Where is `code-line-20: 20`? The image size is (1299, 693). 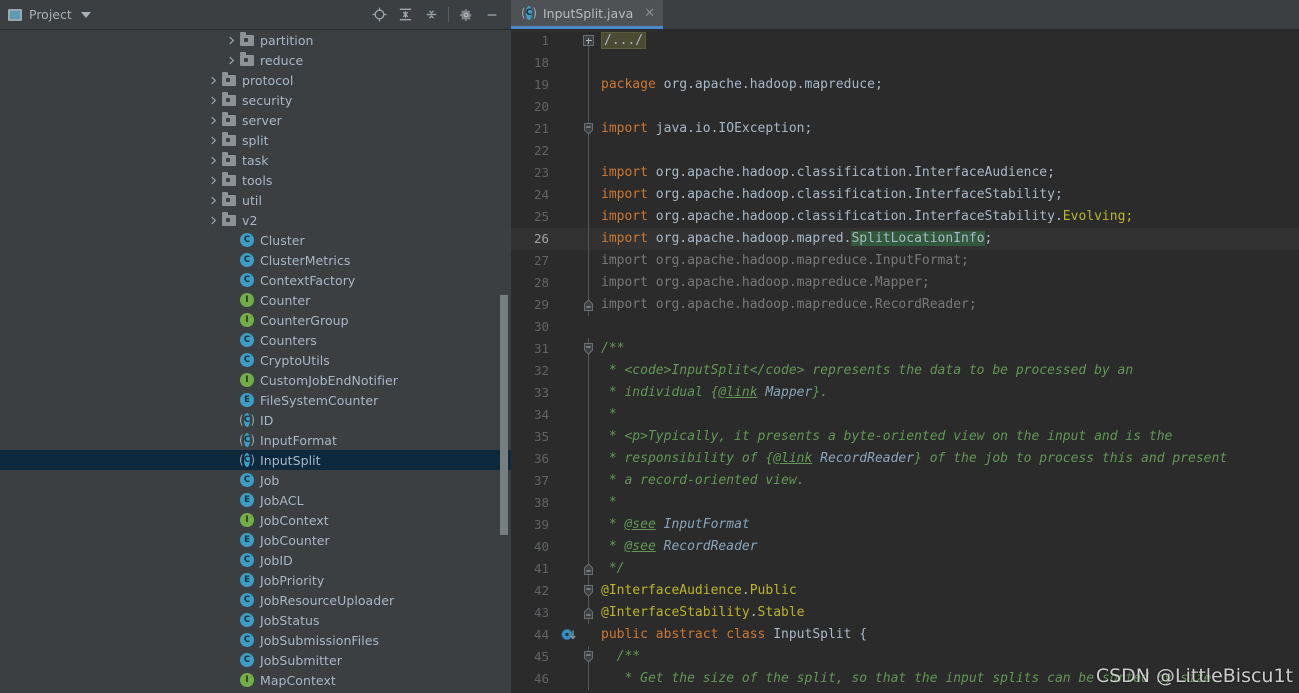 code-line-20: 20 is located at coordinates (905, 107).